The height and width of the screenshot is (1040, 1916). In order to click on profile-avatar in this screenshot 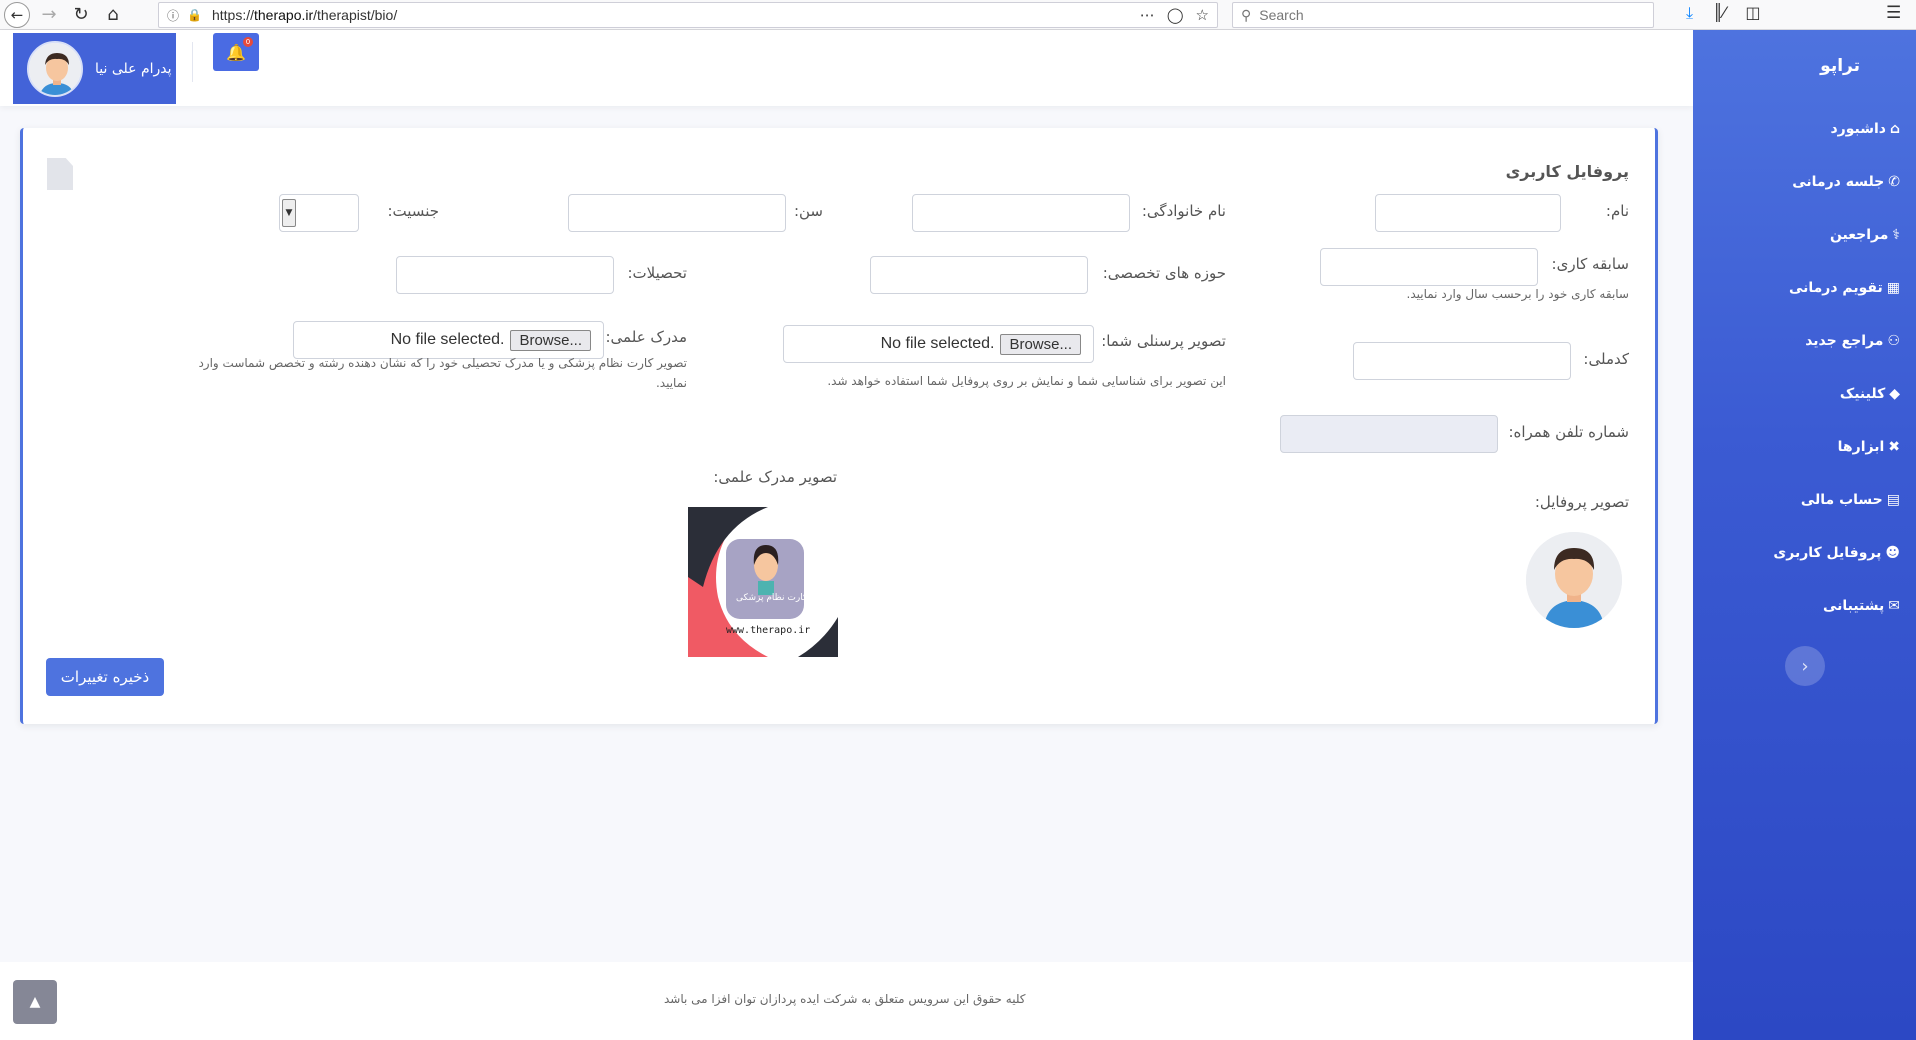, I will do `click(1574, 580)`.